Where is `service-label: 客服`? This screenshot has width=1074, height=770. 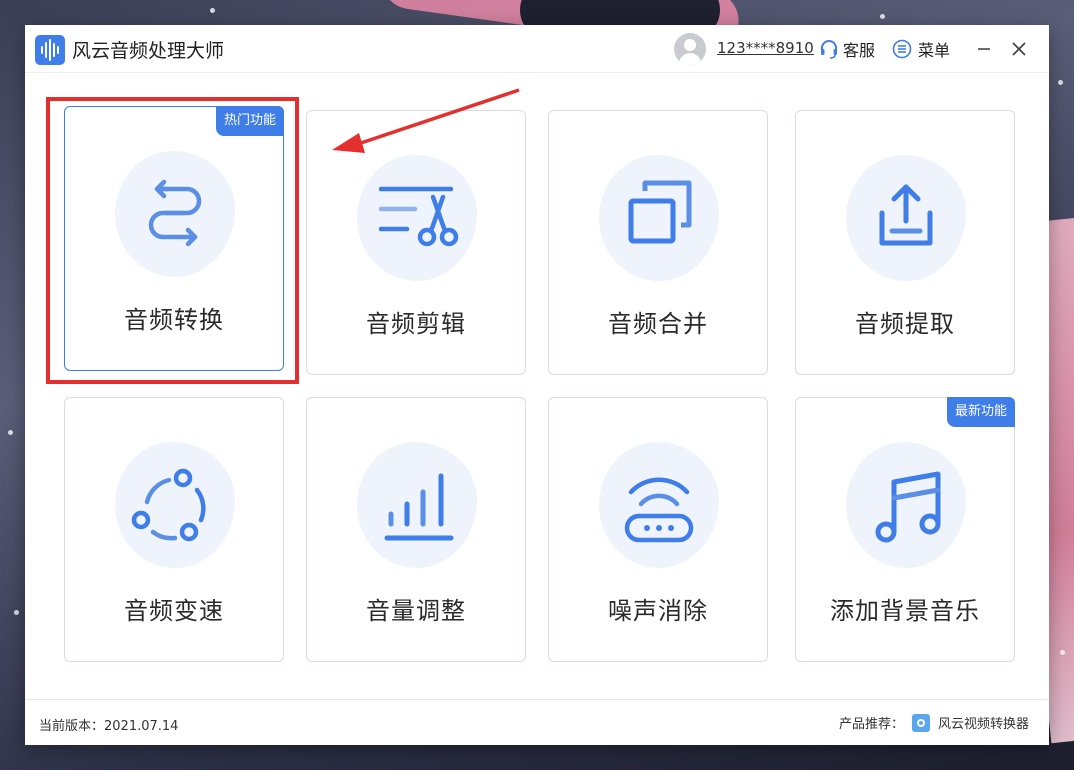 service-label: 客服 is located at coordinates (859, 50).